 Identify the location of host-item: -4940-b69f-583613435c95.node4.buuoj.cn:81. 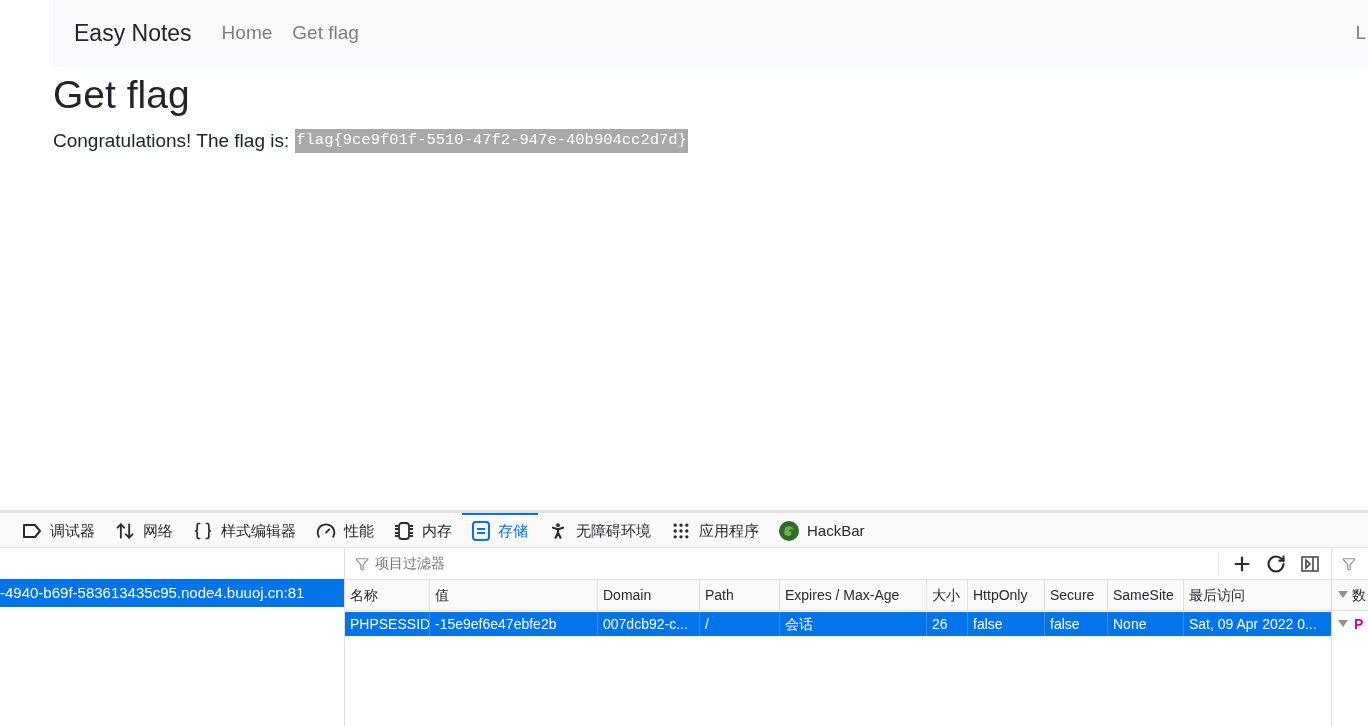
(172, 593).